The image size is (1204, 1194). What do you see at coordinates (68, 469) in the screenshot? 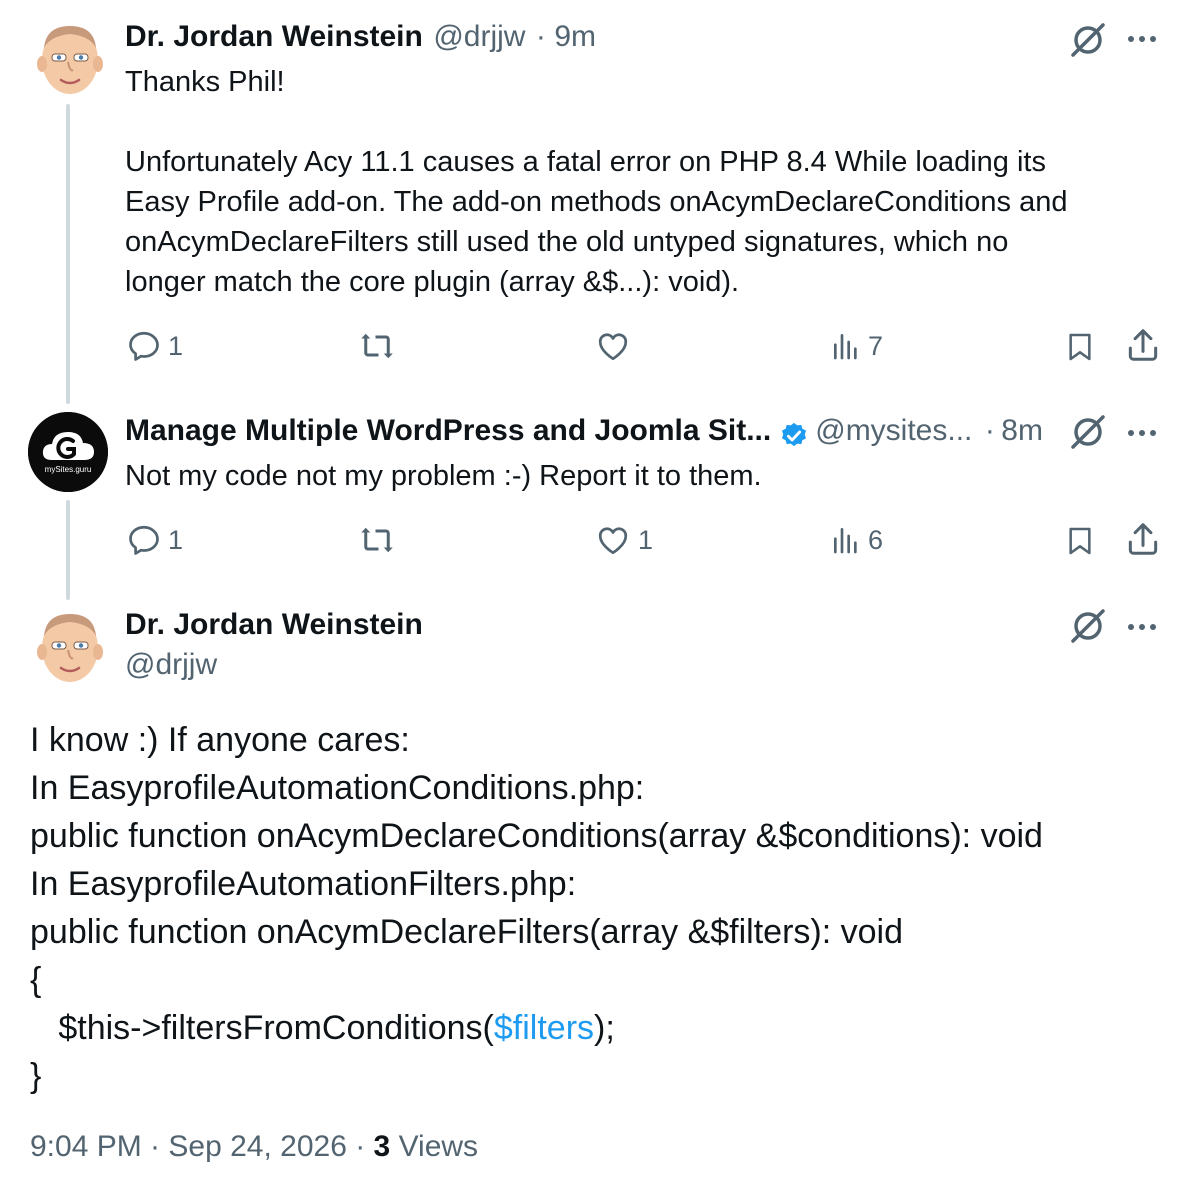
I see `logo-text: mySites.guru` at bounding box center [68, 469].